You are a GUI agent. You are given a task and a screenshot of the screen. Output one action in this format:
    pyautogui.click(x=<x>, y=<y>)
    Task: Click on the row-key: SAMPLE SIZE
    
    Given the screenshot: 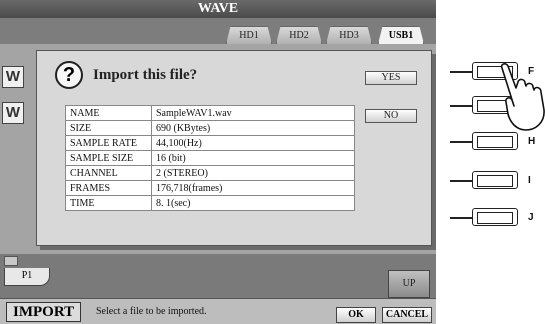 What is the action you would take?
    pyautogui.click(x=108, y=158)
    